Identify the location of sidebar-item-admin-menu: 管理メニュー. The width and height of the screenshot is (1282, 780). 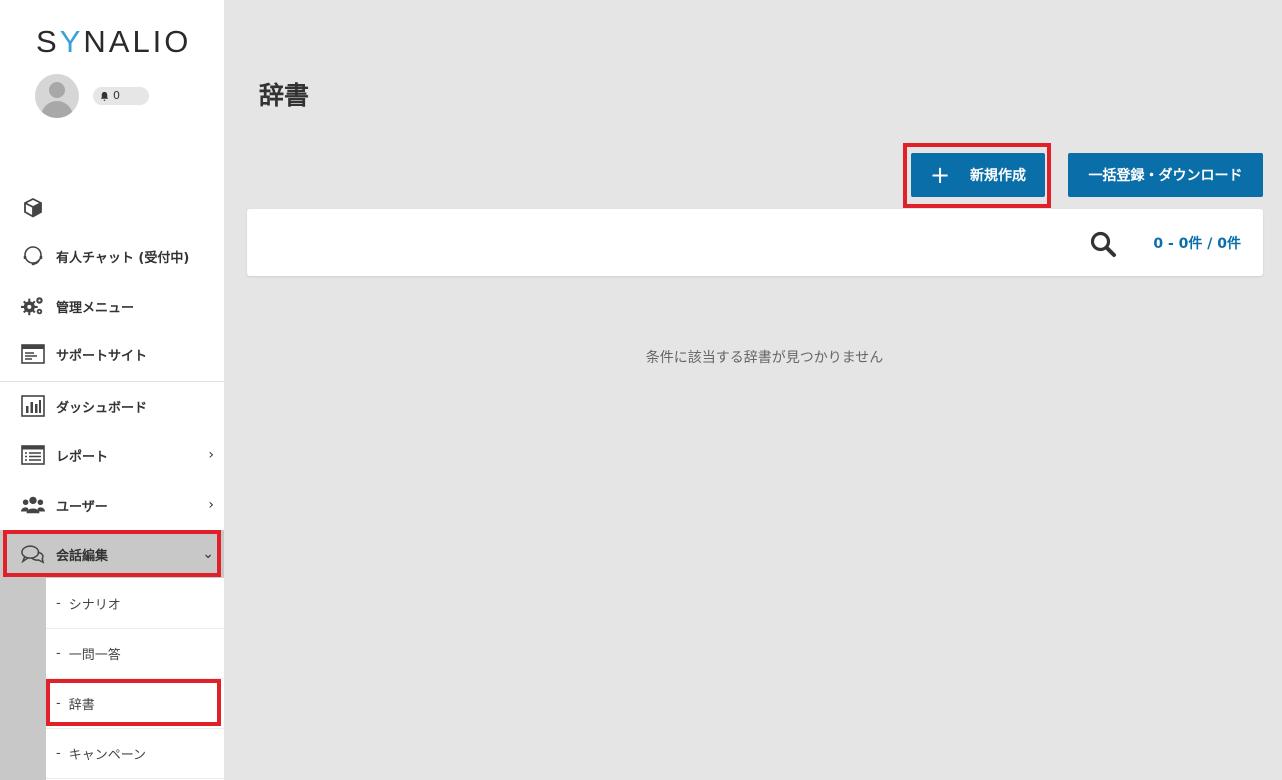
(112, 306).